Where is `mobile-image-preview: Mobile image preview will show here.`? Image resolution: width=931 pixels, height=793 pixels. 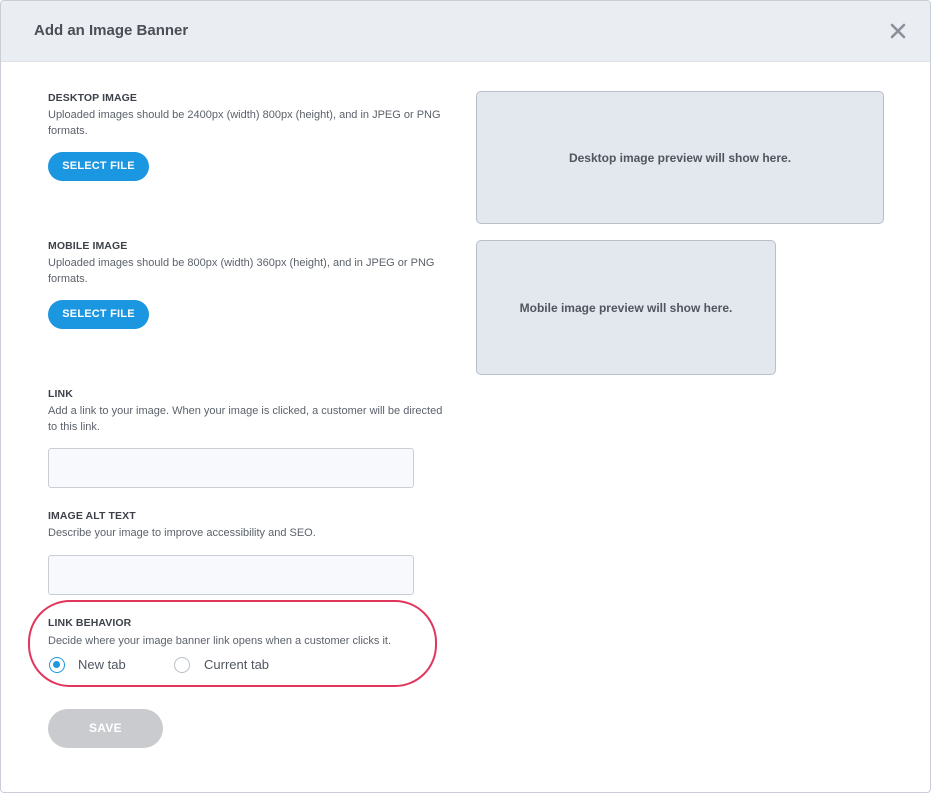
mobile-image-preview: Mobile image preview will show here. is located at coordinates (626, 307).